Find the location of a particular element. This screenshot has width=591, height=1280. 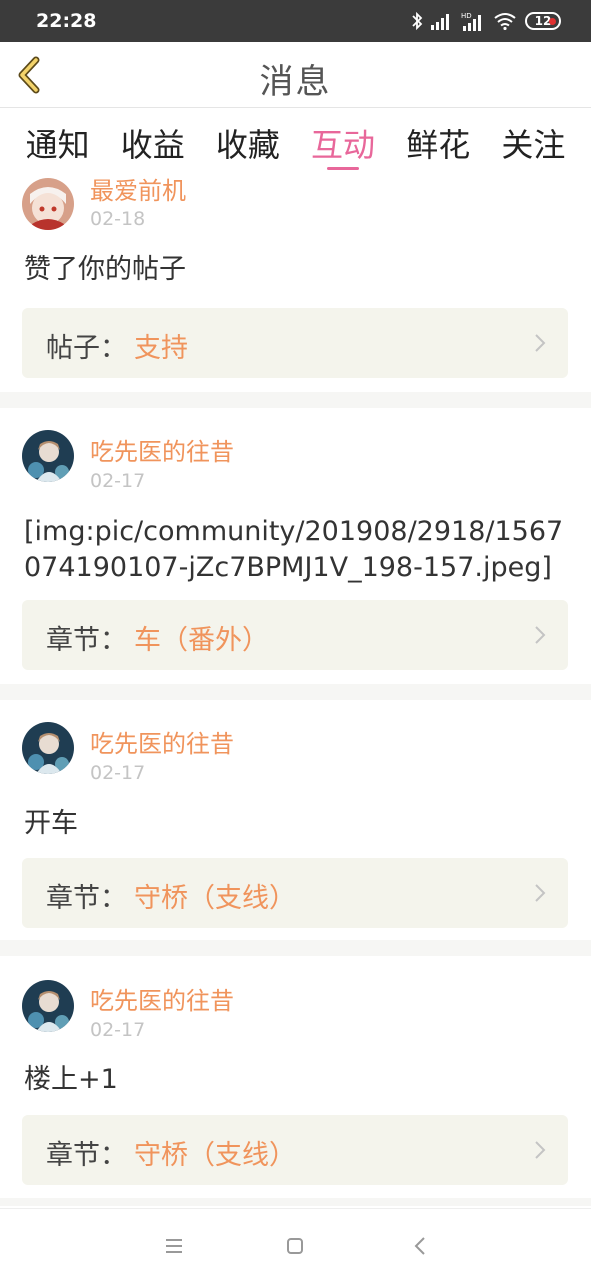

status-bar: 22:28 HD 12 is located at coordinates (295, 21).